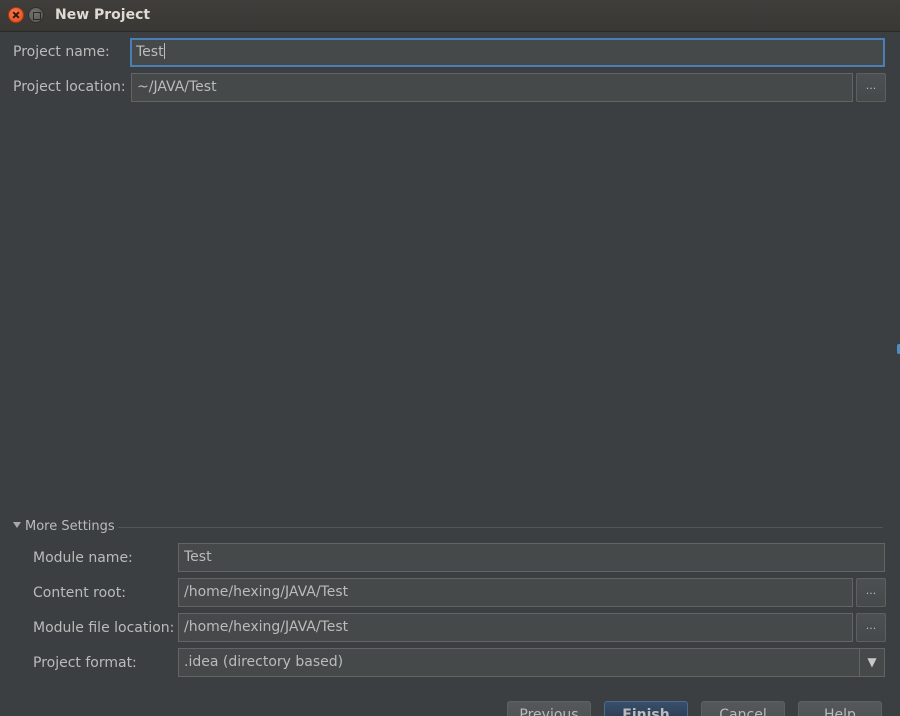  Describe the element at coordinates (515, 592) in the screenshot. I see `content-root-input: /home/hexing/JAVA/Test` at that location.